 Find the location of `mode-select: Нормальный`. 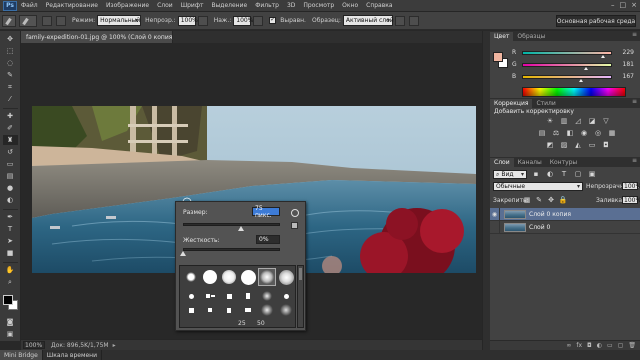

mode-select: Нормальный is located at coordinates (119, 20).